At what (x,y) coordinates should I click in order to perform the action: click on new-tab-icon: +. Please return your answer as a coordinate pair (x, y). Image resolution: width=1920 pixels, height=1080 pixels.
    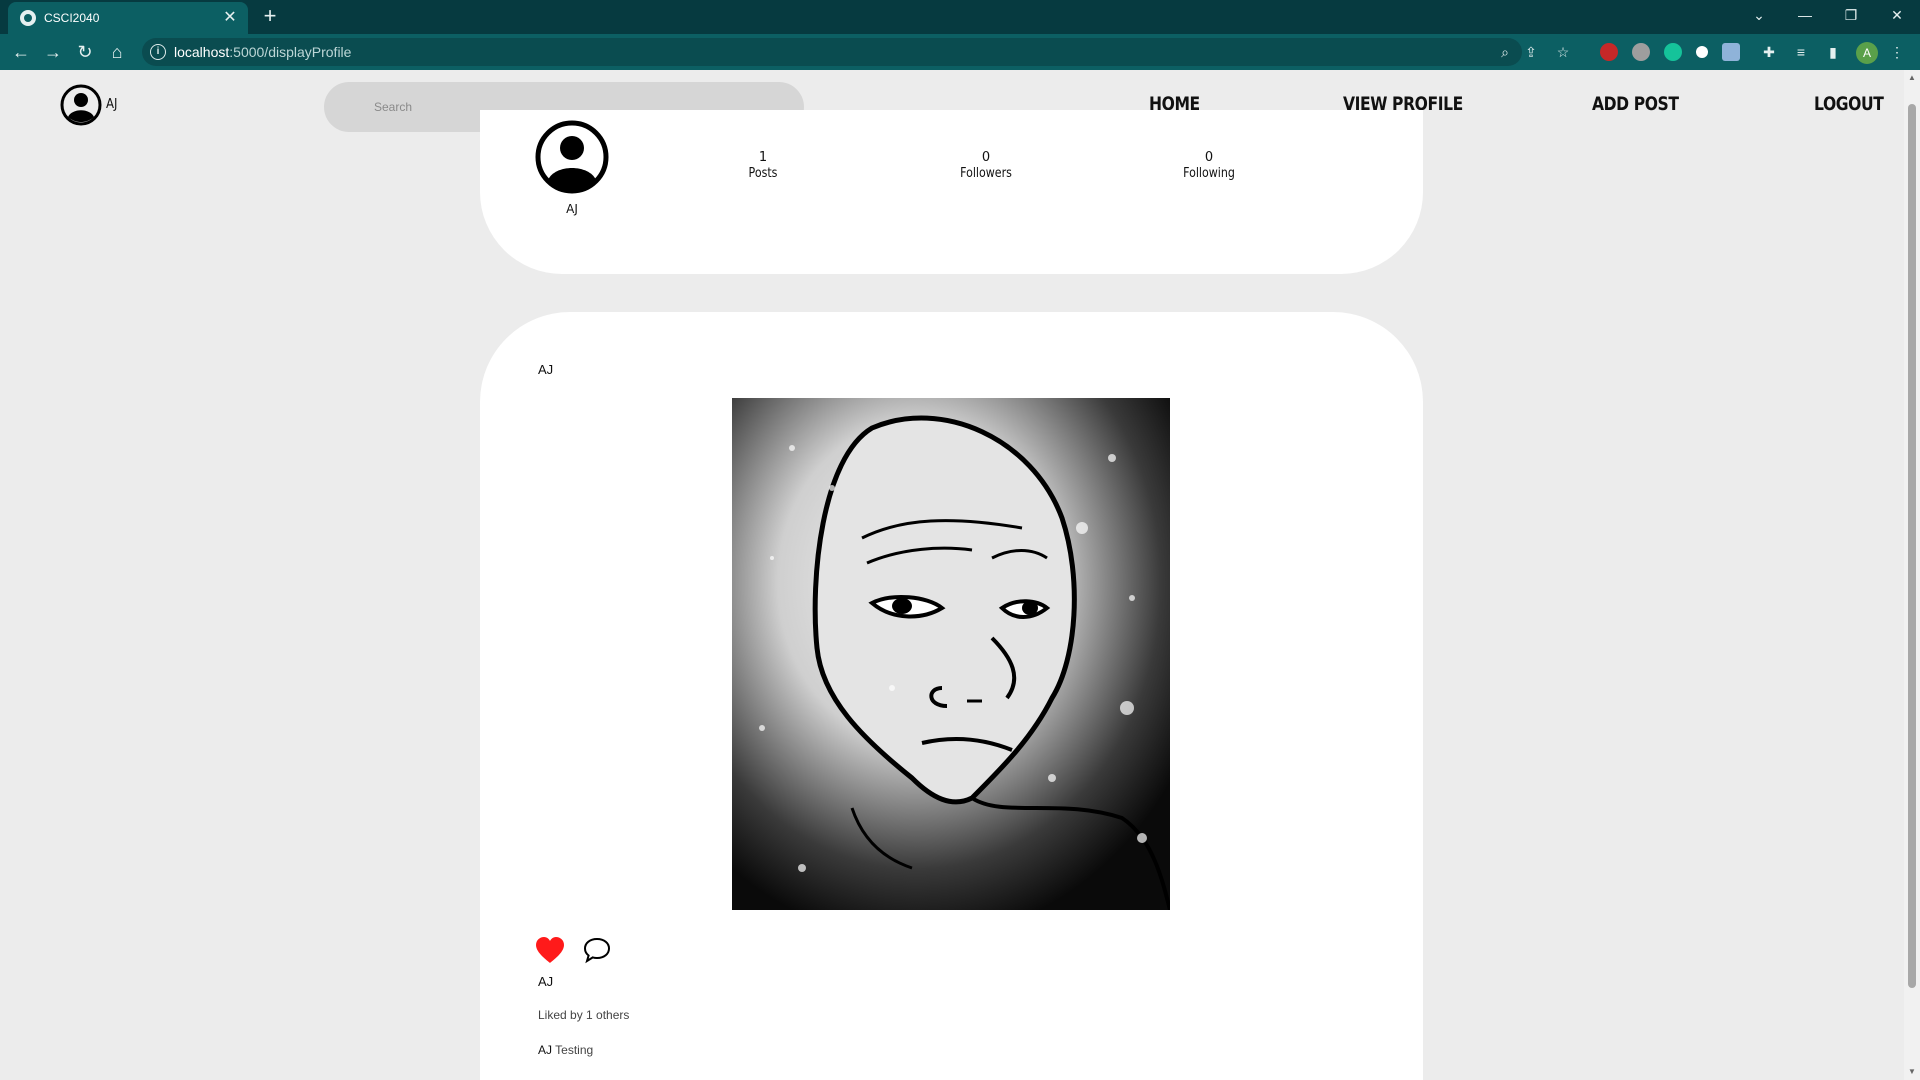
    Looking at the image, I should click on (270, 17).